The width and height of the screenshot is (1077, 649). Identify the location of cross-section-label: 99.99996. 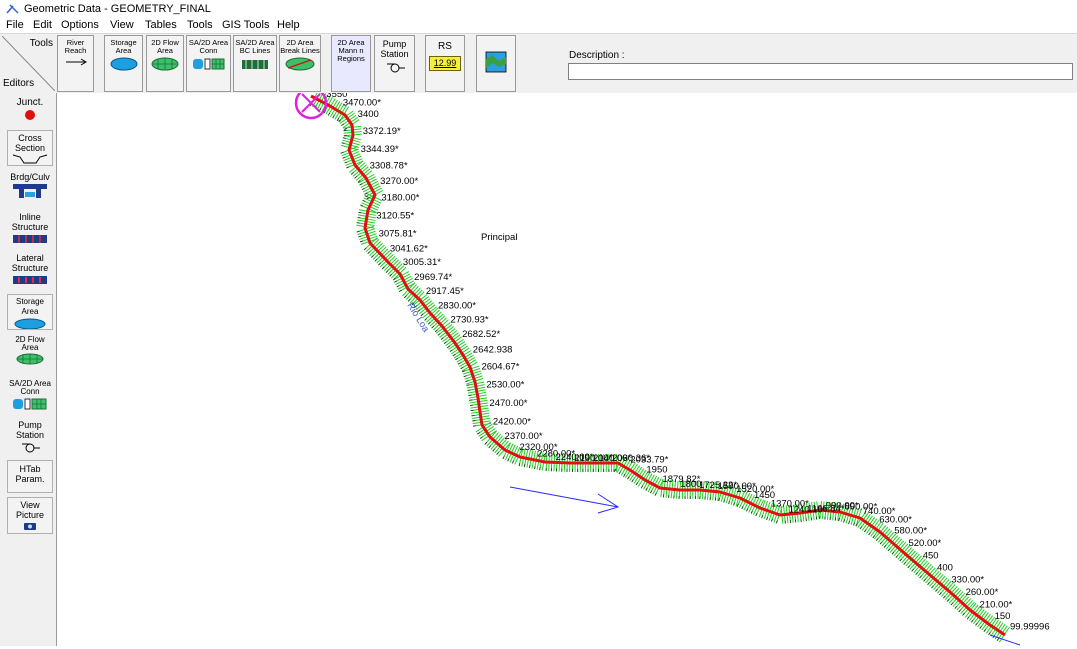
(1030, 627).